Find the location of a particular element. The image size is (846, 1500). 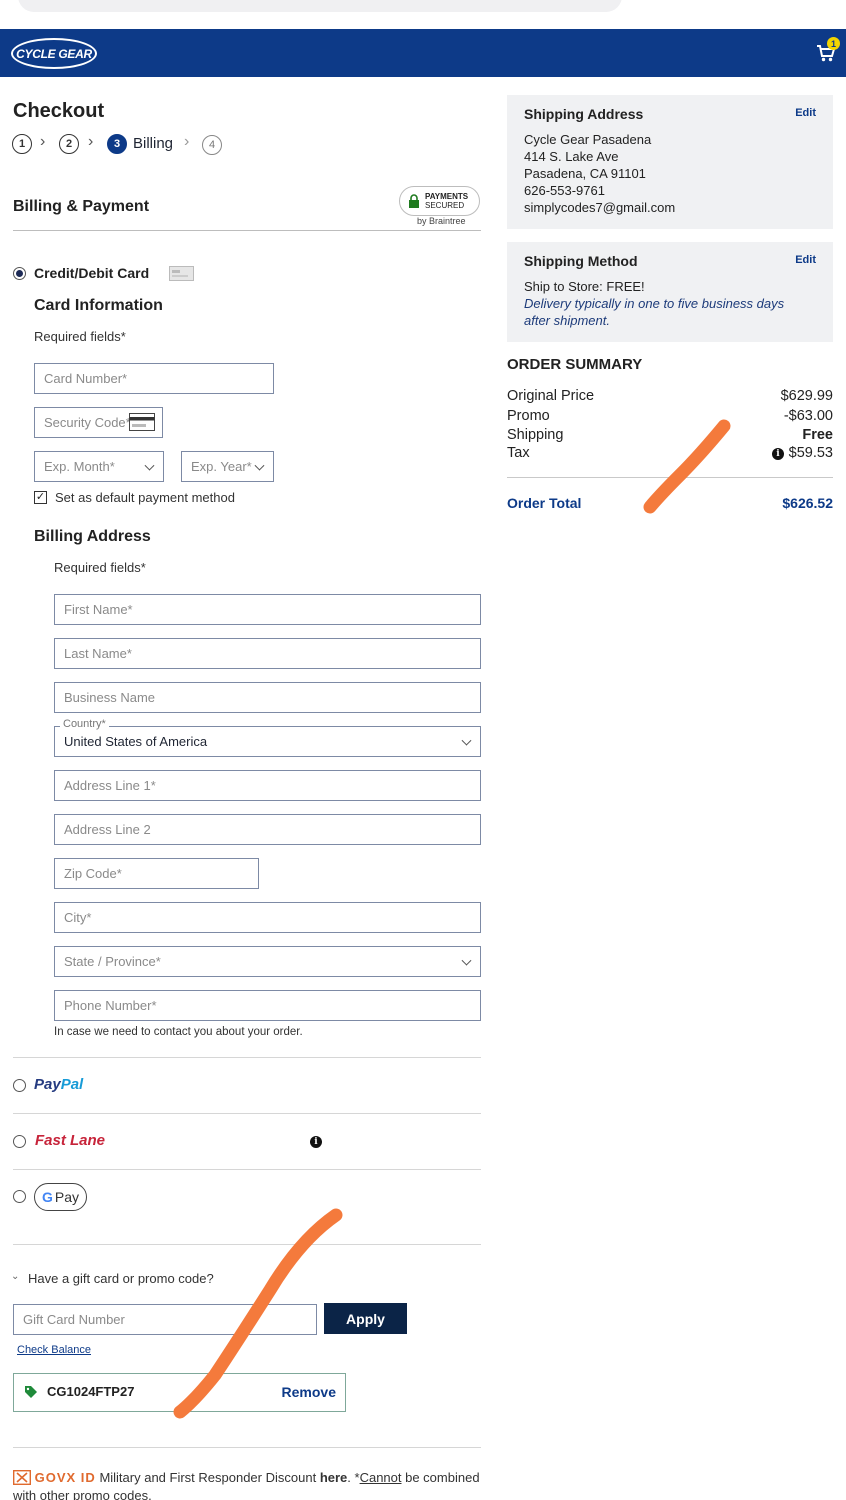

annotation-stroke-summary is located at coordinates (687, 466).